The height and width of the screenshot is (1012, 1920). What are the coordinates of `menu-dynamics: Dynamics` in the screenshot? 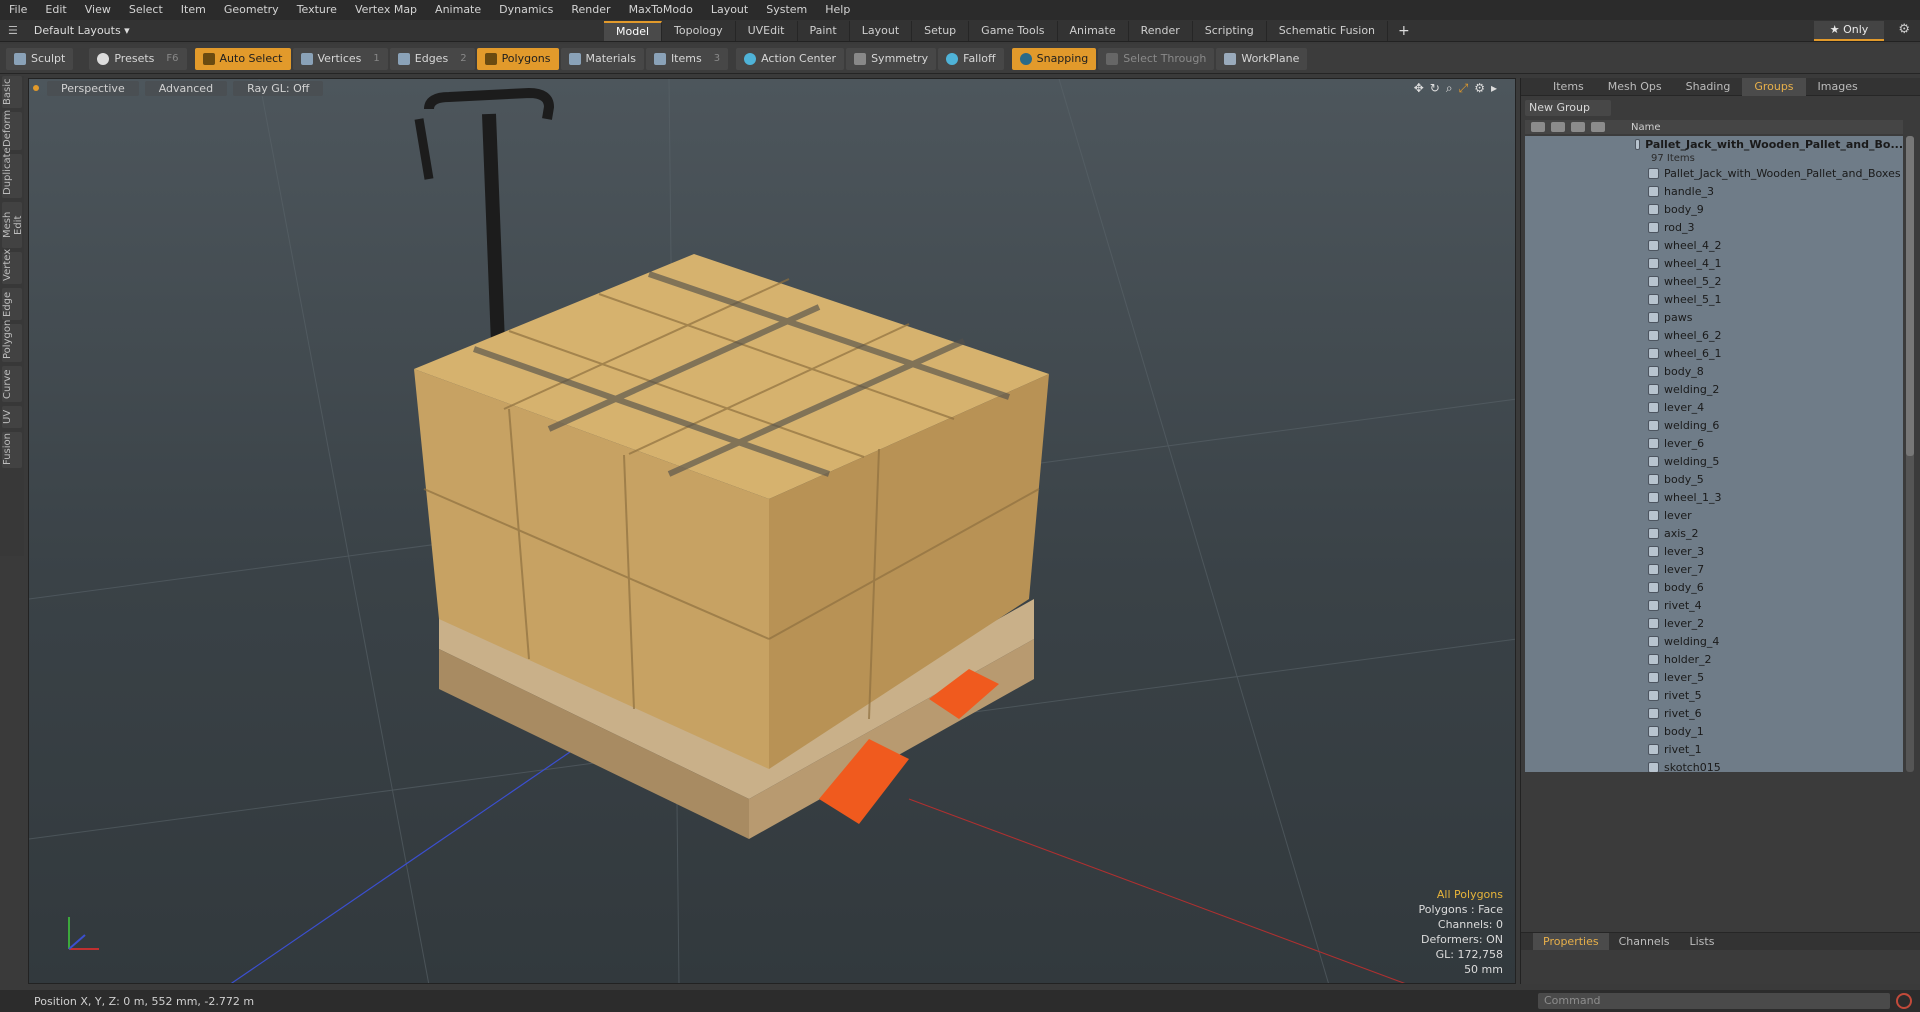 It's located at (526, 10).